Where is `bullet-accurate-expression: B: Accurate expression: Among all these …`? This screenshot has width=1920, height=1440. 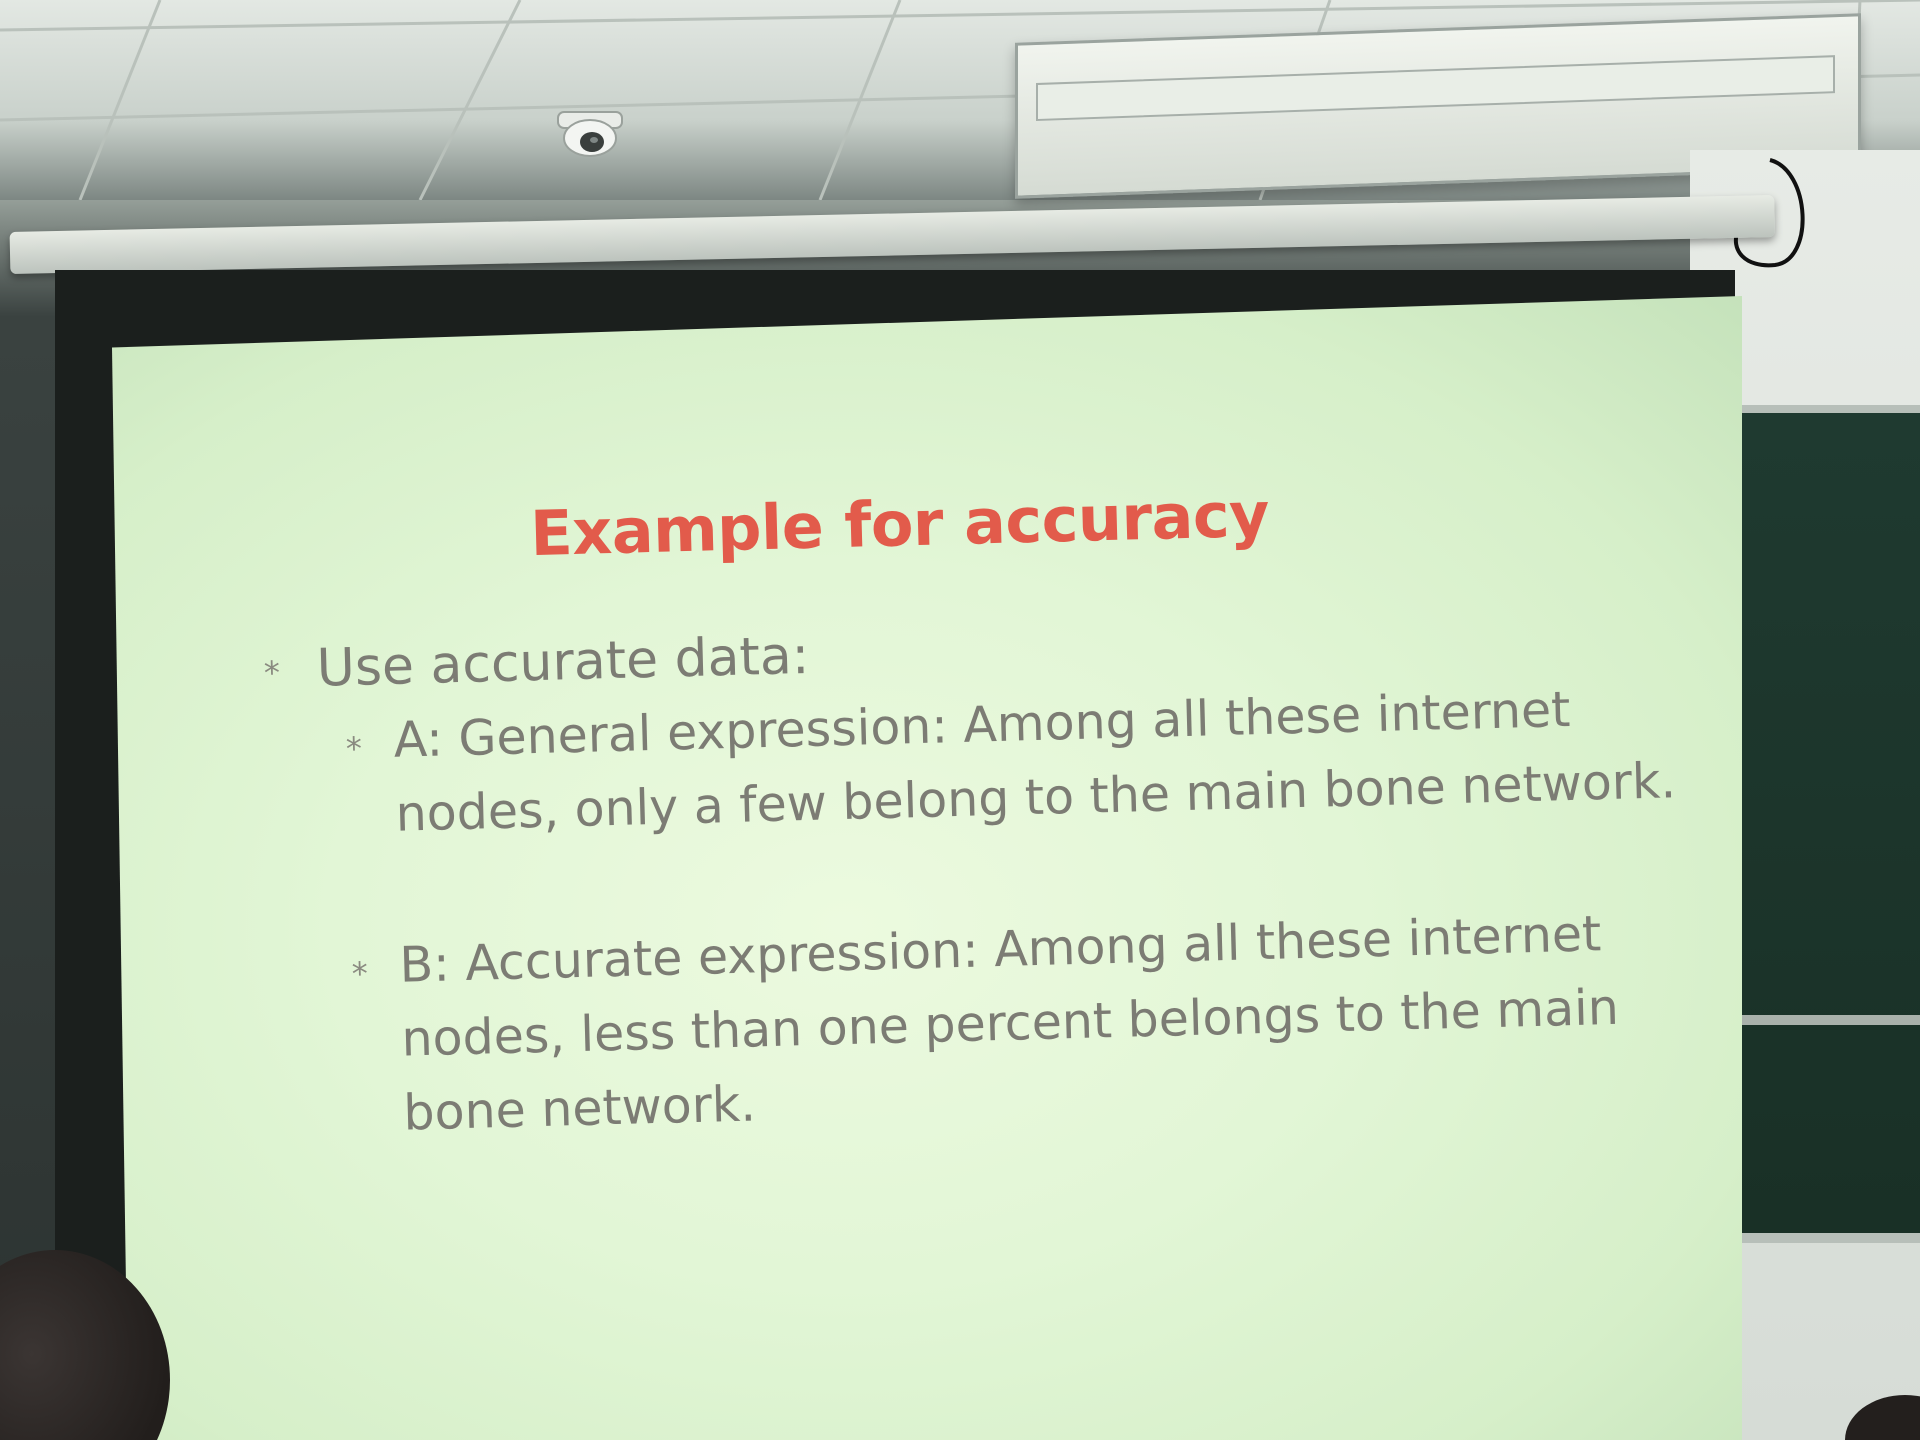
bullet-accurate-expression: B: Accurate expression: Among all these … is located at coordinates (1010, 1024).